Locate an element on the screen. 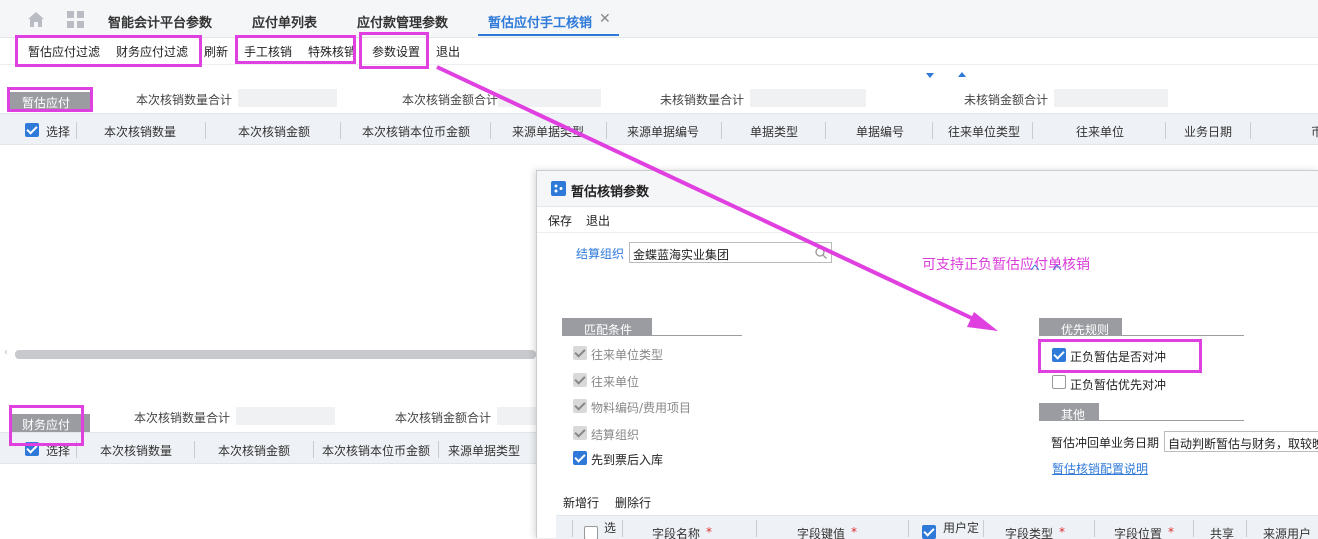  col-source-no: 来源单据编号 is located at coordinates (663, 132).